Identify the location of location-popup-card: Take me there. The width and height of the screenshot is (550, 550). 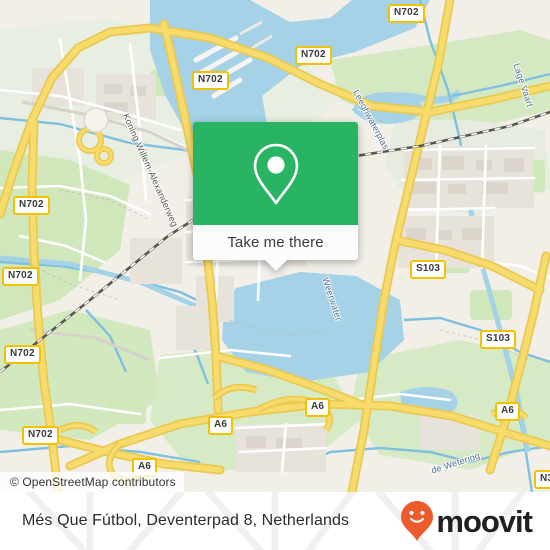
(275, 196).